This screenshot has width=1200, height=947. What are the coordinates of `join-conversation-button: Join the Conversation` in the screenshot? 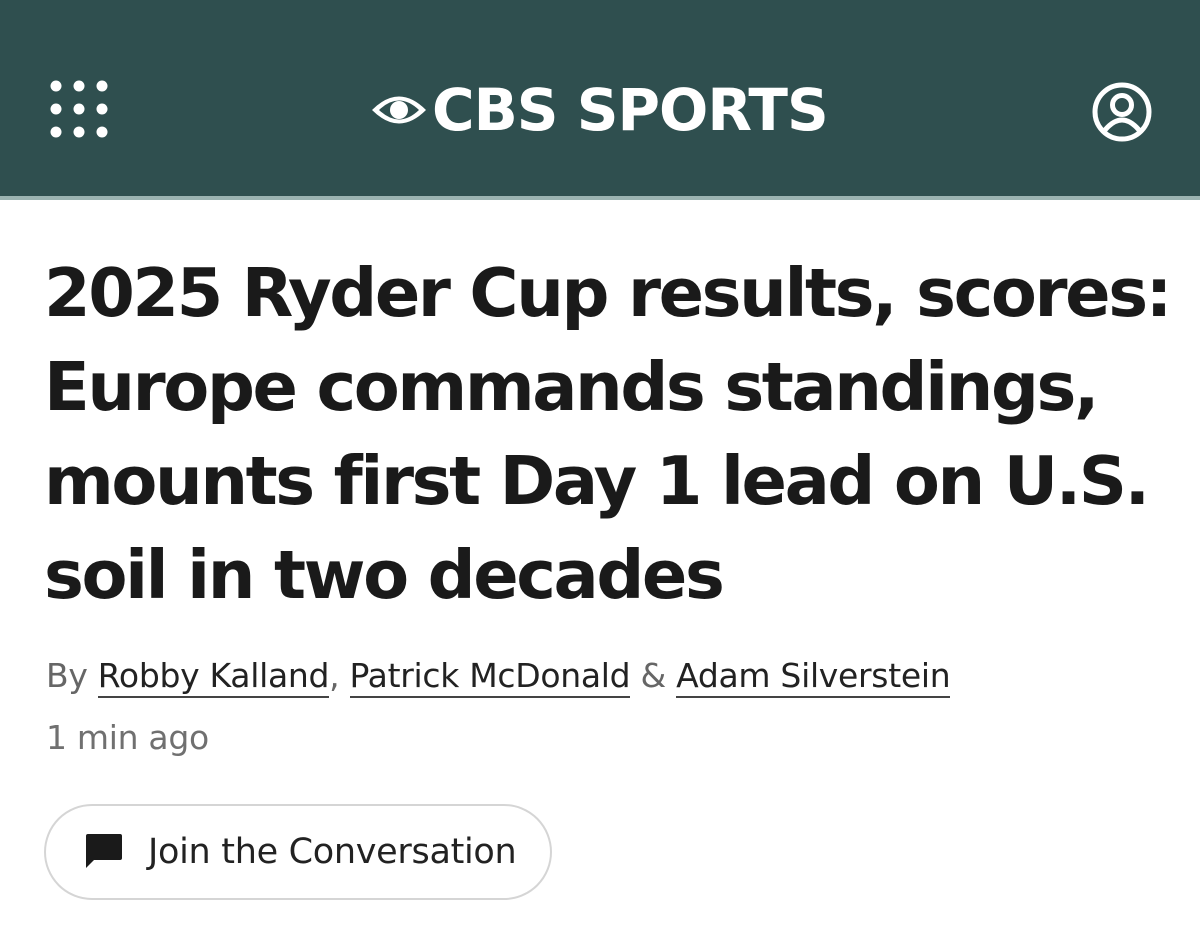 It's located at (298, 852).